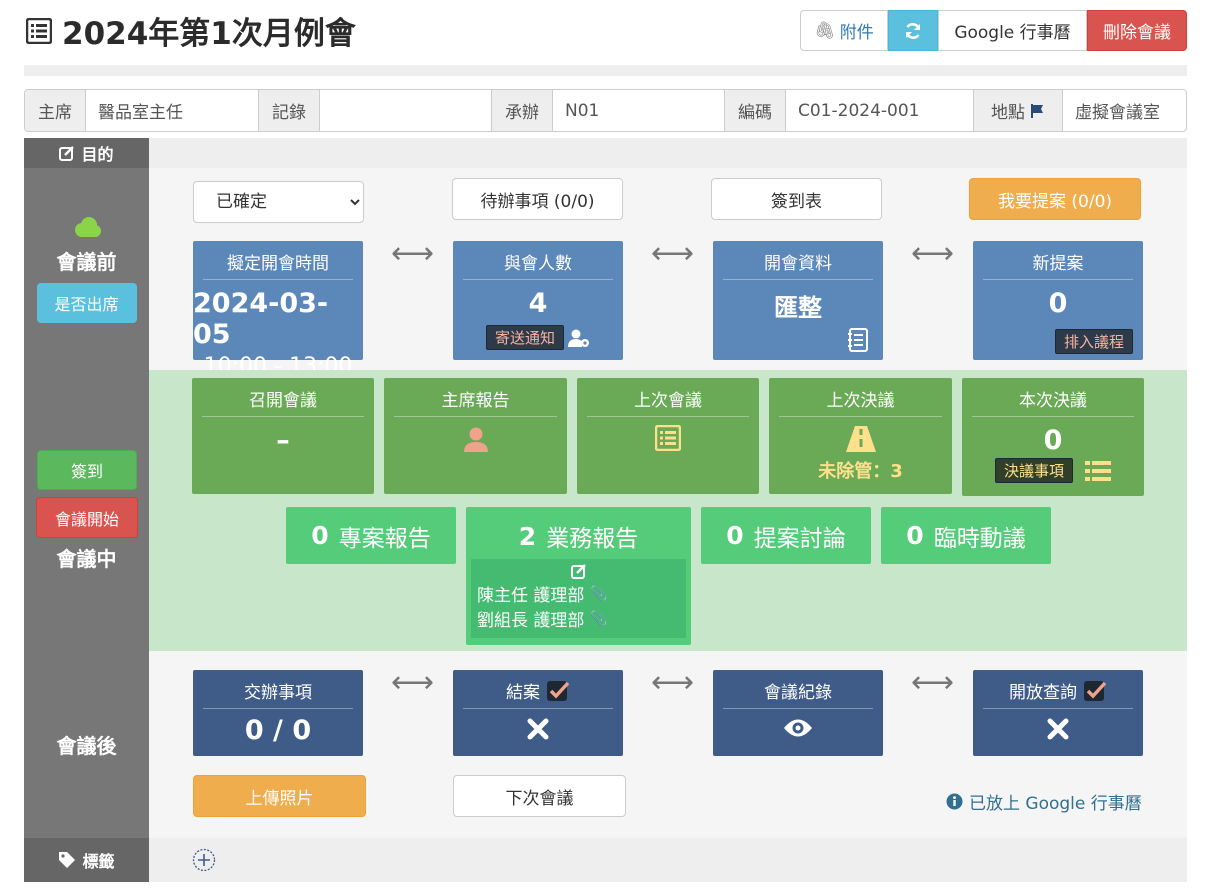  What do you see at coordinates (406, 110) in the screenshot?
I see `recorder-field` at bounding box center [406, 110].